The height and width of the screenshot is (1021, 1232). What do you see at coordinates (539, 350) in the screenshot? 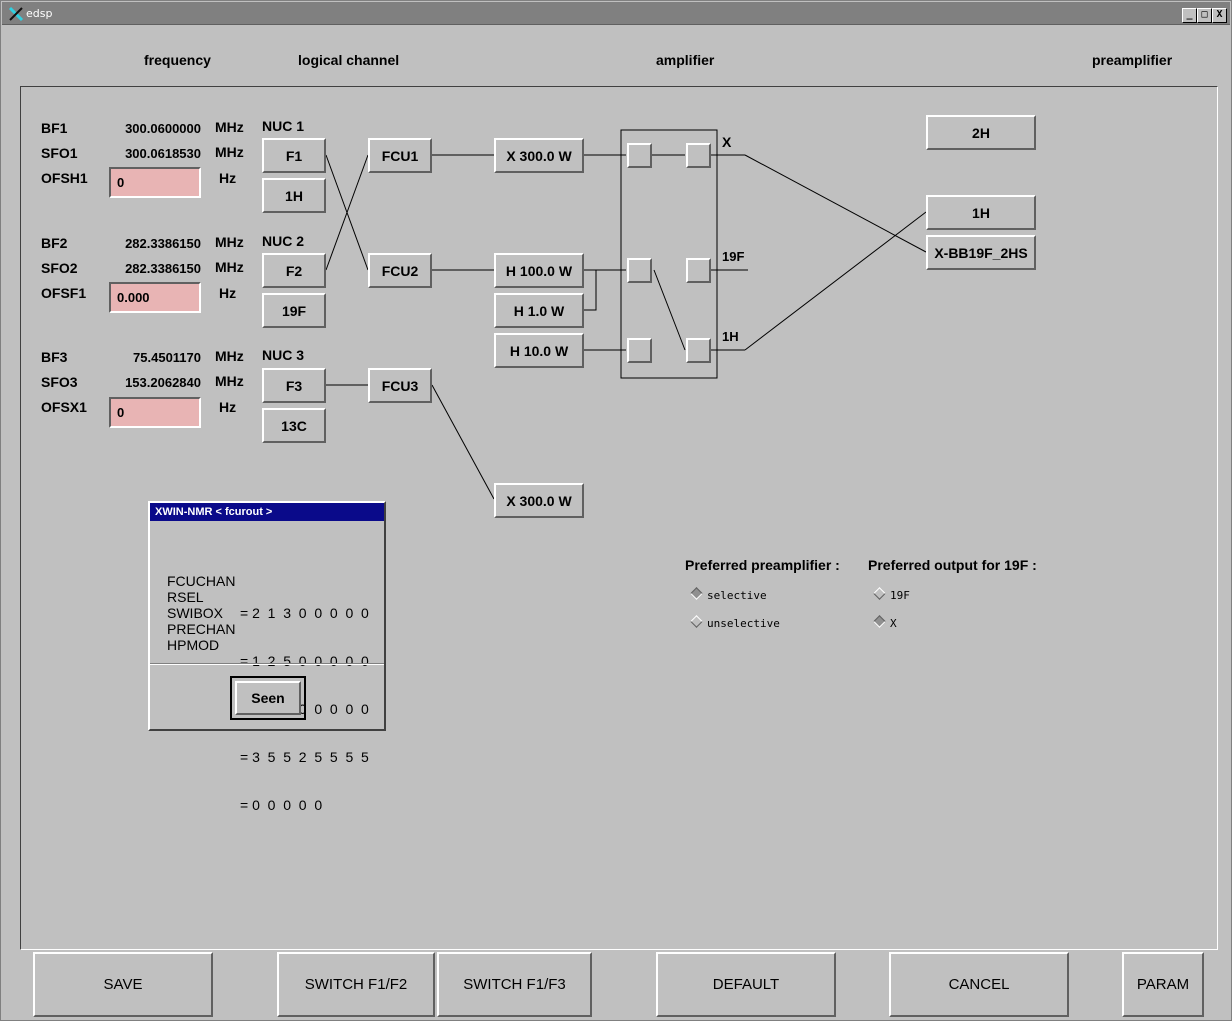
I see `amplifier-h-10w: H 10.0 W` at bounding box center [539, 350].